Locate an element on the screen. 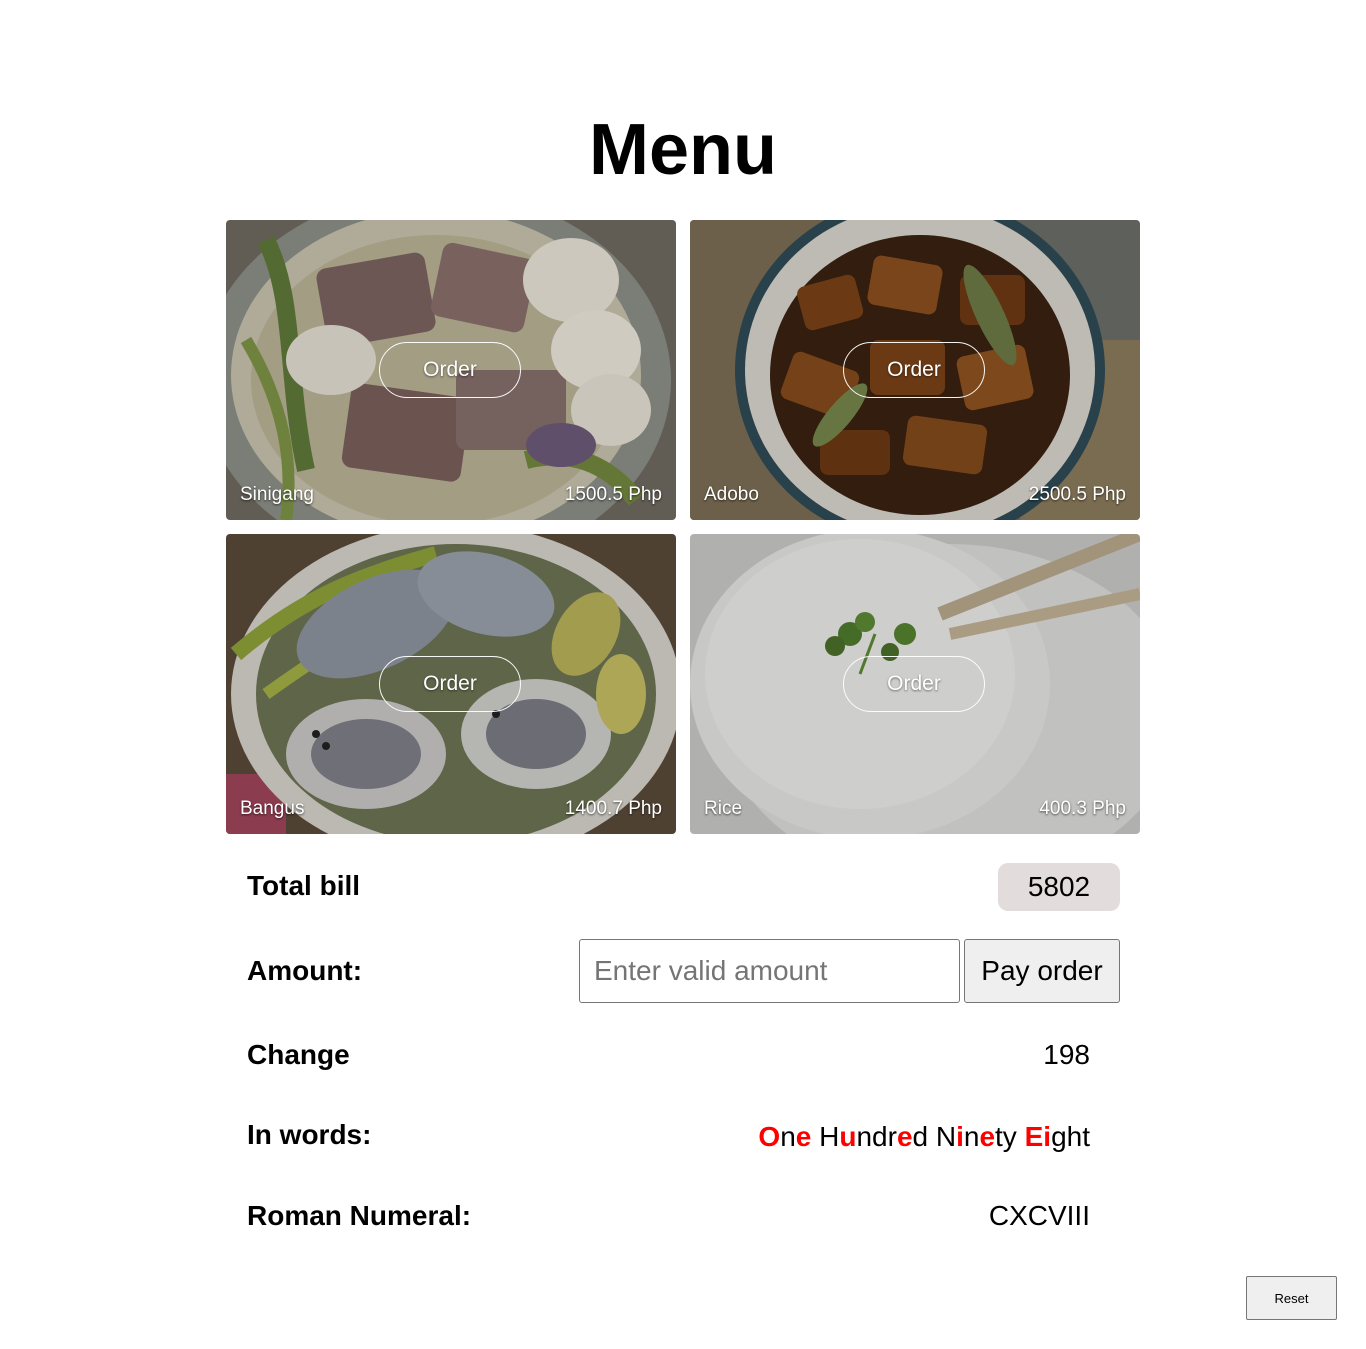 The width and height of the screenshot is (1366, 1349). dish-name: Sinigang is located at coordinates (277, 494).